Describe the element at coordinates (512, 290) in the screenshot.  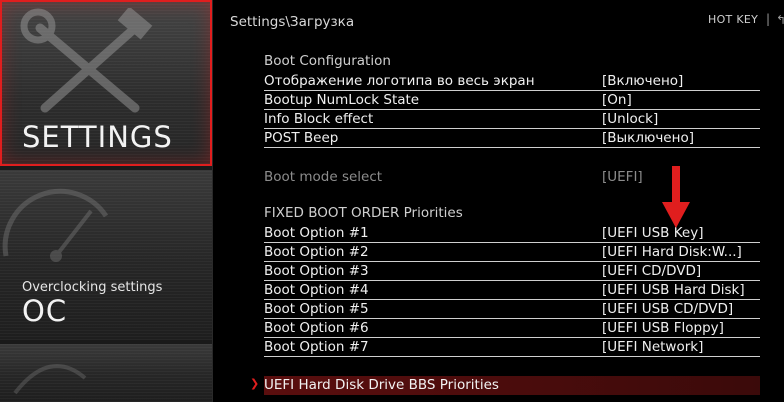
I see `boot-option-row-4: Boot Option #4 [UEFI USB Hard Disk]` at that location.